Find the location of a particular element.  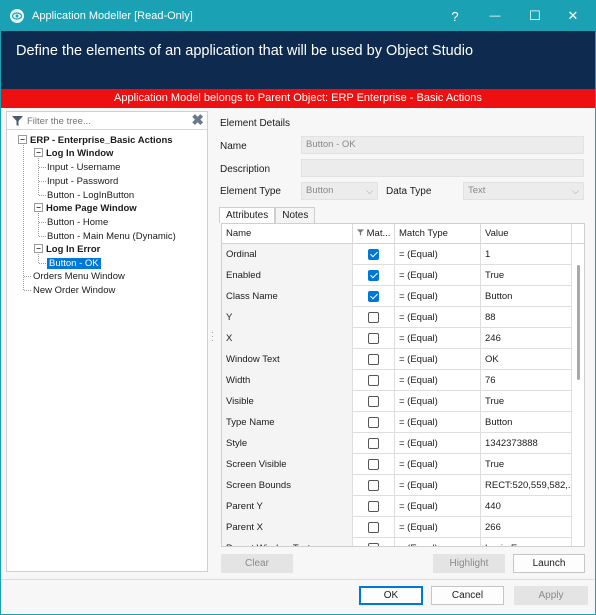

tree-node-log-in-error: − Log In Error is located at coordinates (67, 249).